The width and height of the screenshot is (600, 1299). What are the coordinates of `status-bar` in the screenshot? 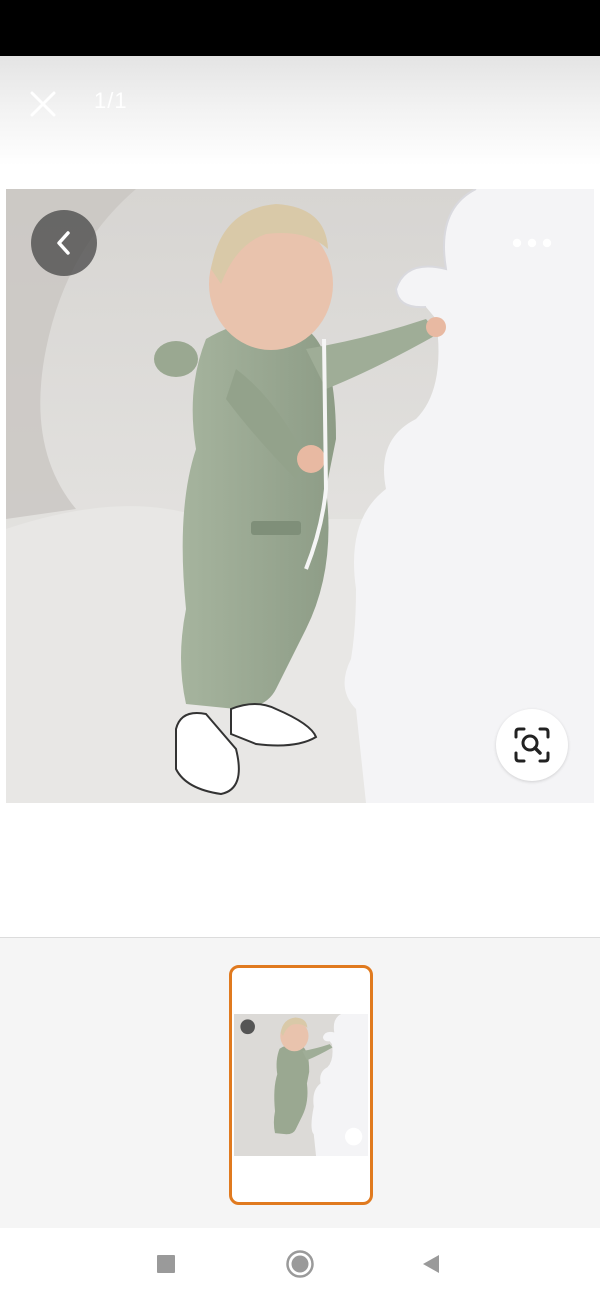 It's located at (300, 28).